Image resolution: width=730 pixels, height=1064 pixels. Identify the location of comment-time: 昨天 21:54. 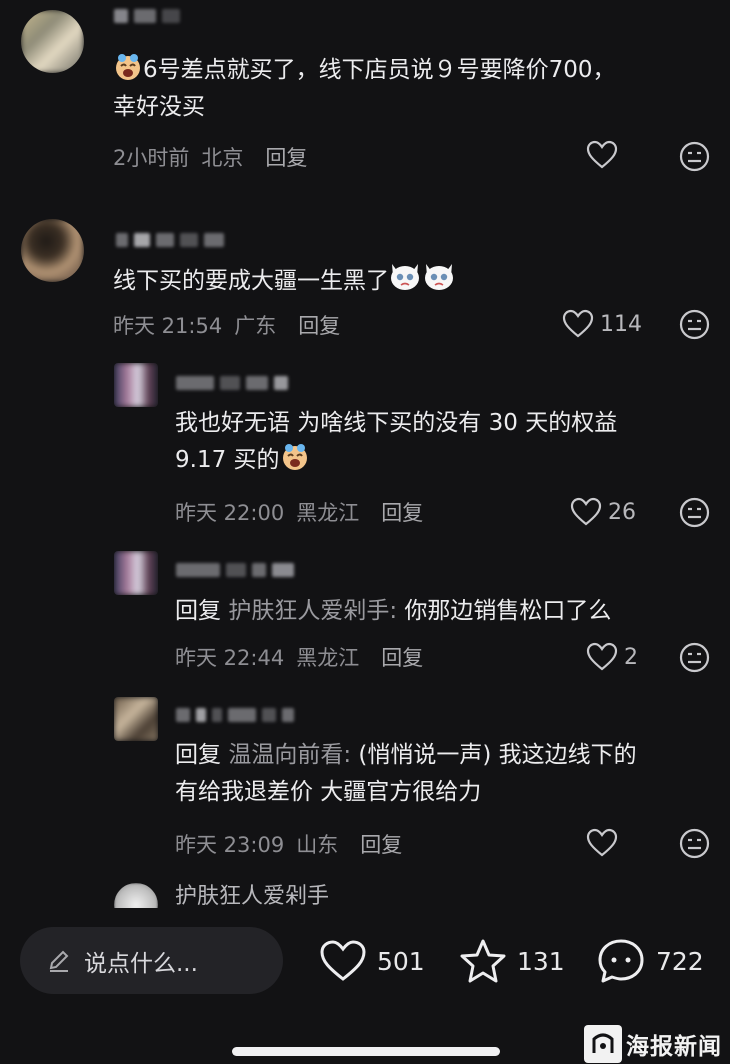
(168, 326).